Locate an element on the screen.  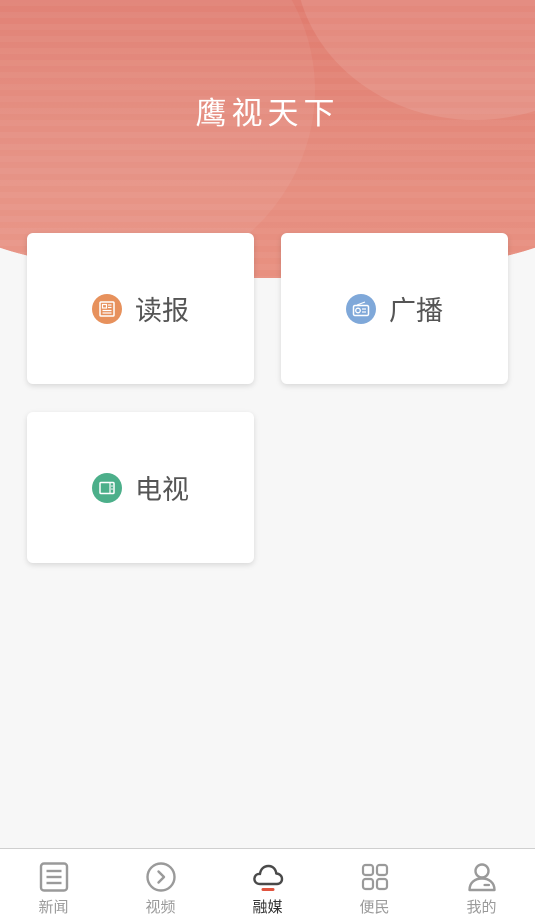
grid-icon is located at coordinates (375, 877).